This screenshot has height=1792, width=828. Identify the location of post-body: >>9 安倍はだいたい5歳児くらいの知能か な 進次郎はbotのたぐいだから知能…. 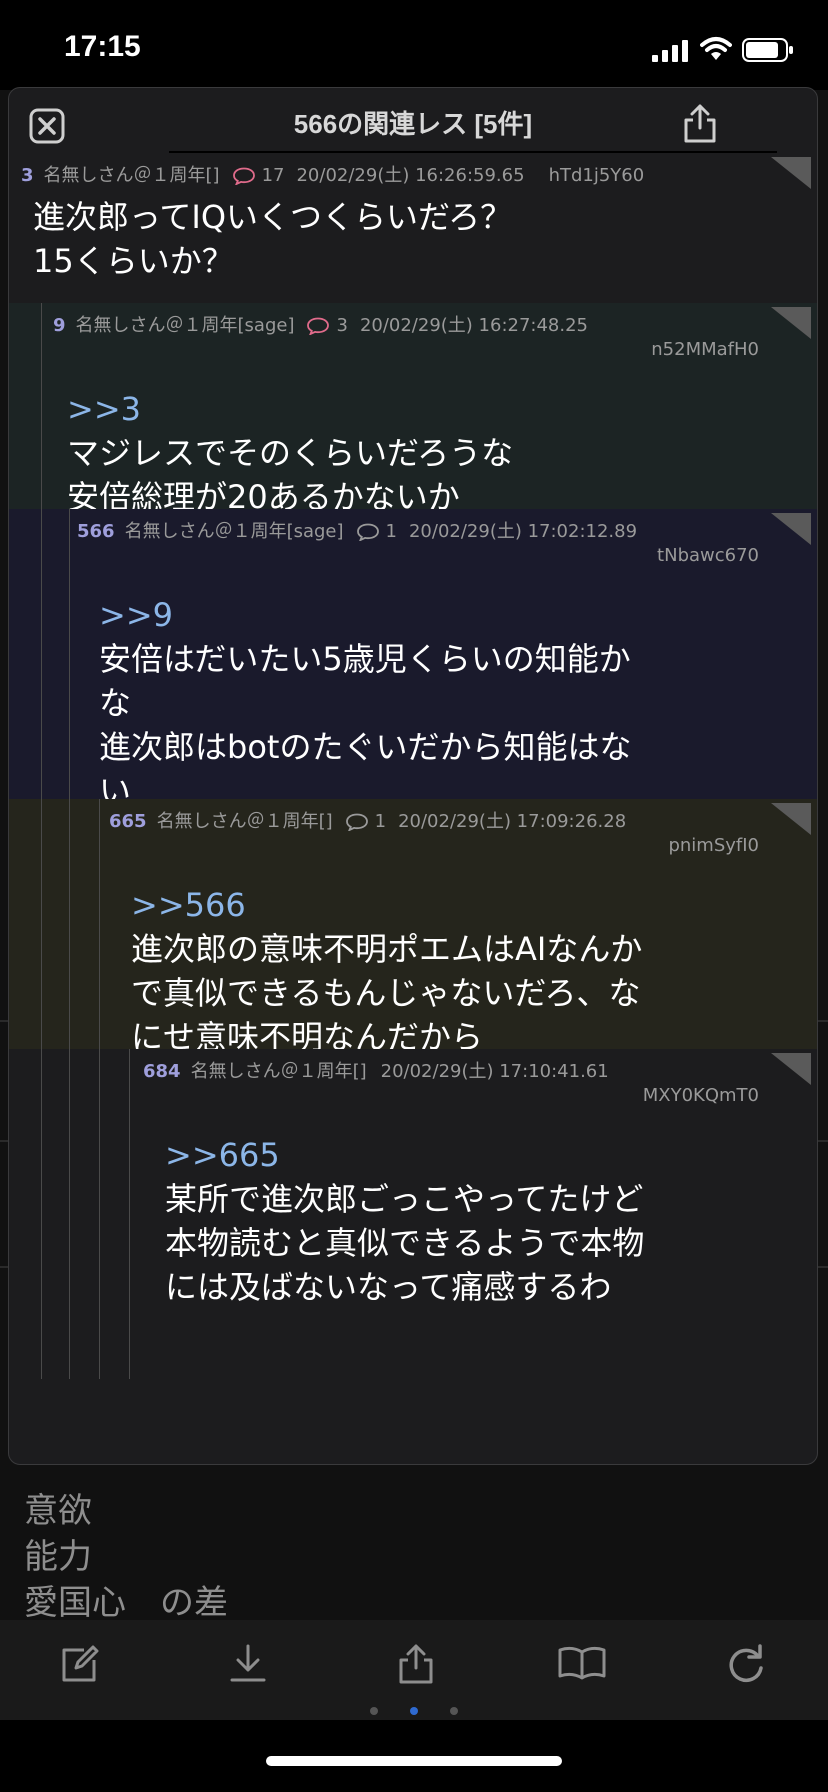
(365, 696).